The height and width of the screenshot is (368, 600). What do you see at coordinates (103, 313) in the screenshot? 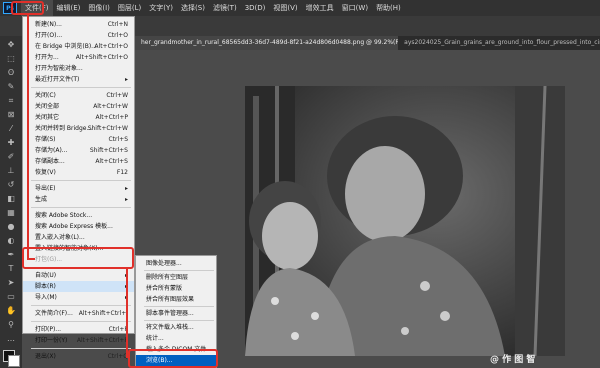
I see `shortcut-label: Alt+Shift+Ctrl+I` at bounding box center [103, 313].